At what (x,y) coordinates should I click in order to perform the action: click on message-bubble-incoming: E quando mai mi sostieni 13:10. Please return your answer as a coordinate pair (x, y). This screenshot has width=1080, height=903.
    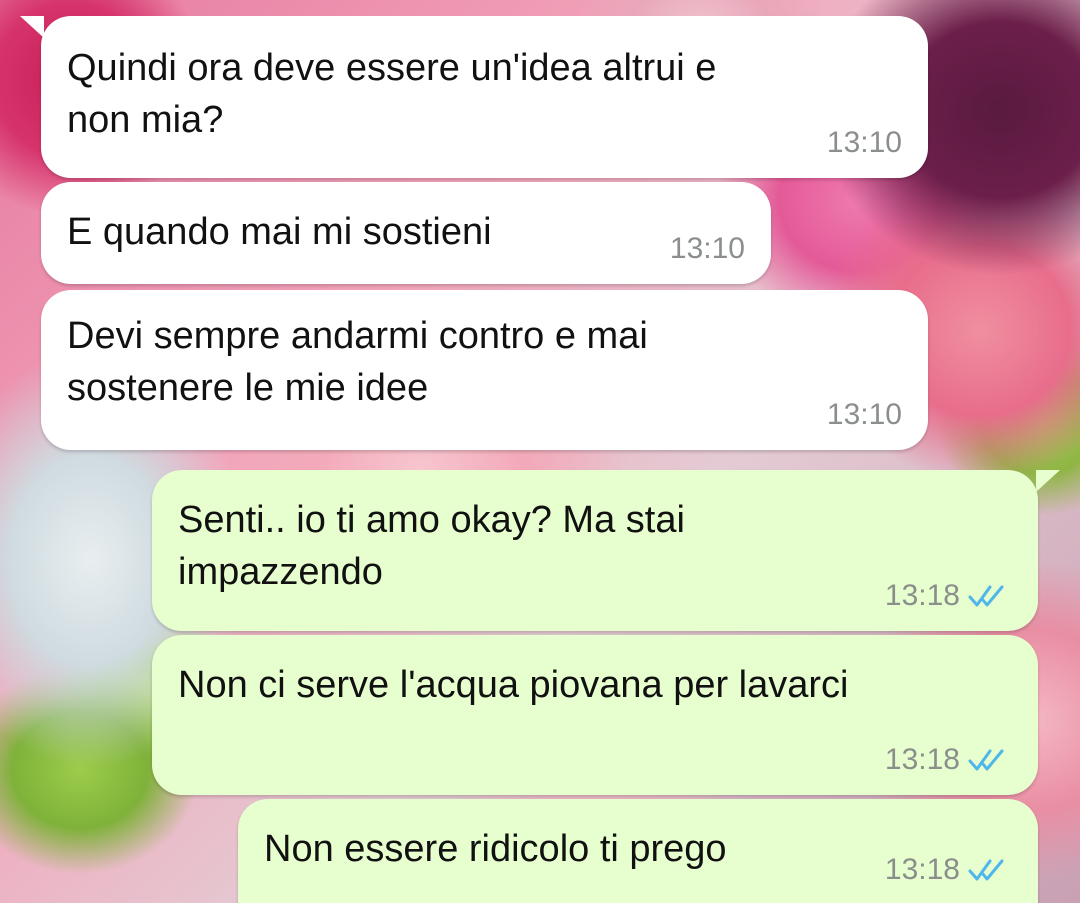
    Looking at the image, I should click on (406, 233).